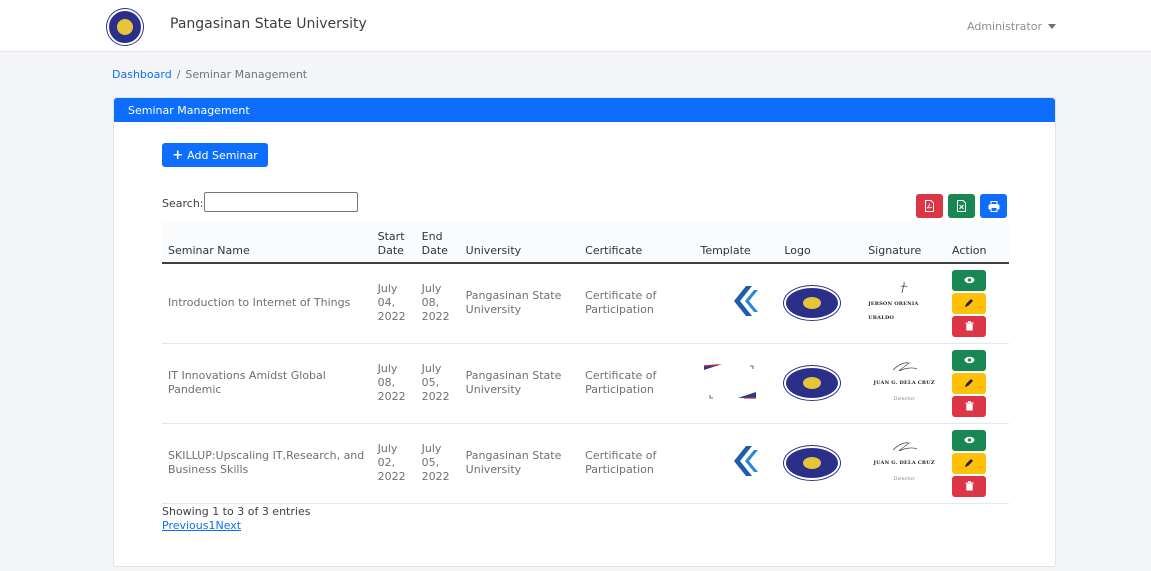  I want to click on export-excel-button, so click(961, 206).